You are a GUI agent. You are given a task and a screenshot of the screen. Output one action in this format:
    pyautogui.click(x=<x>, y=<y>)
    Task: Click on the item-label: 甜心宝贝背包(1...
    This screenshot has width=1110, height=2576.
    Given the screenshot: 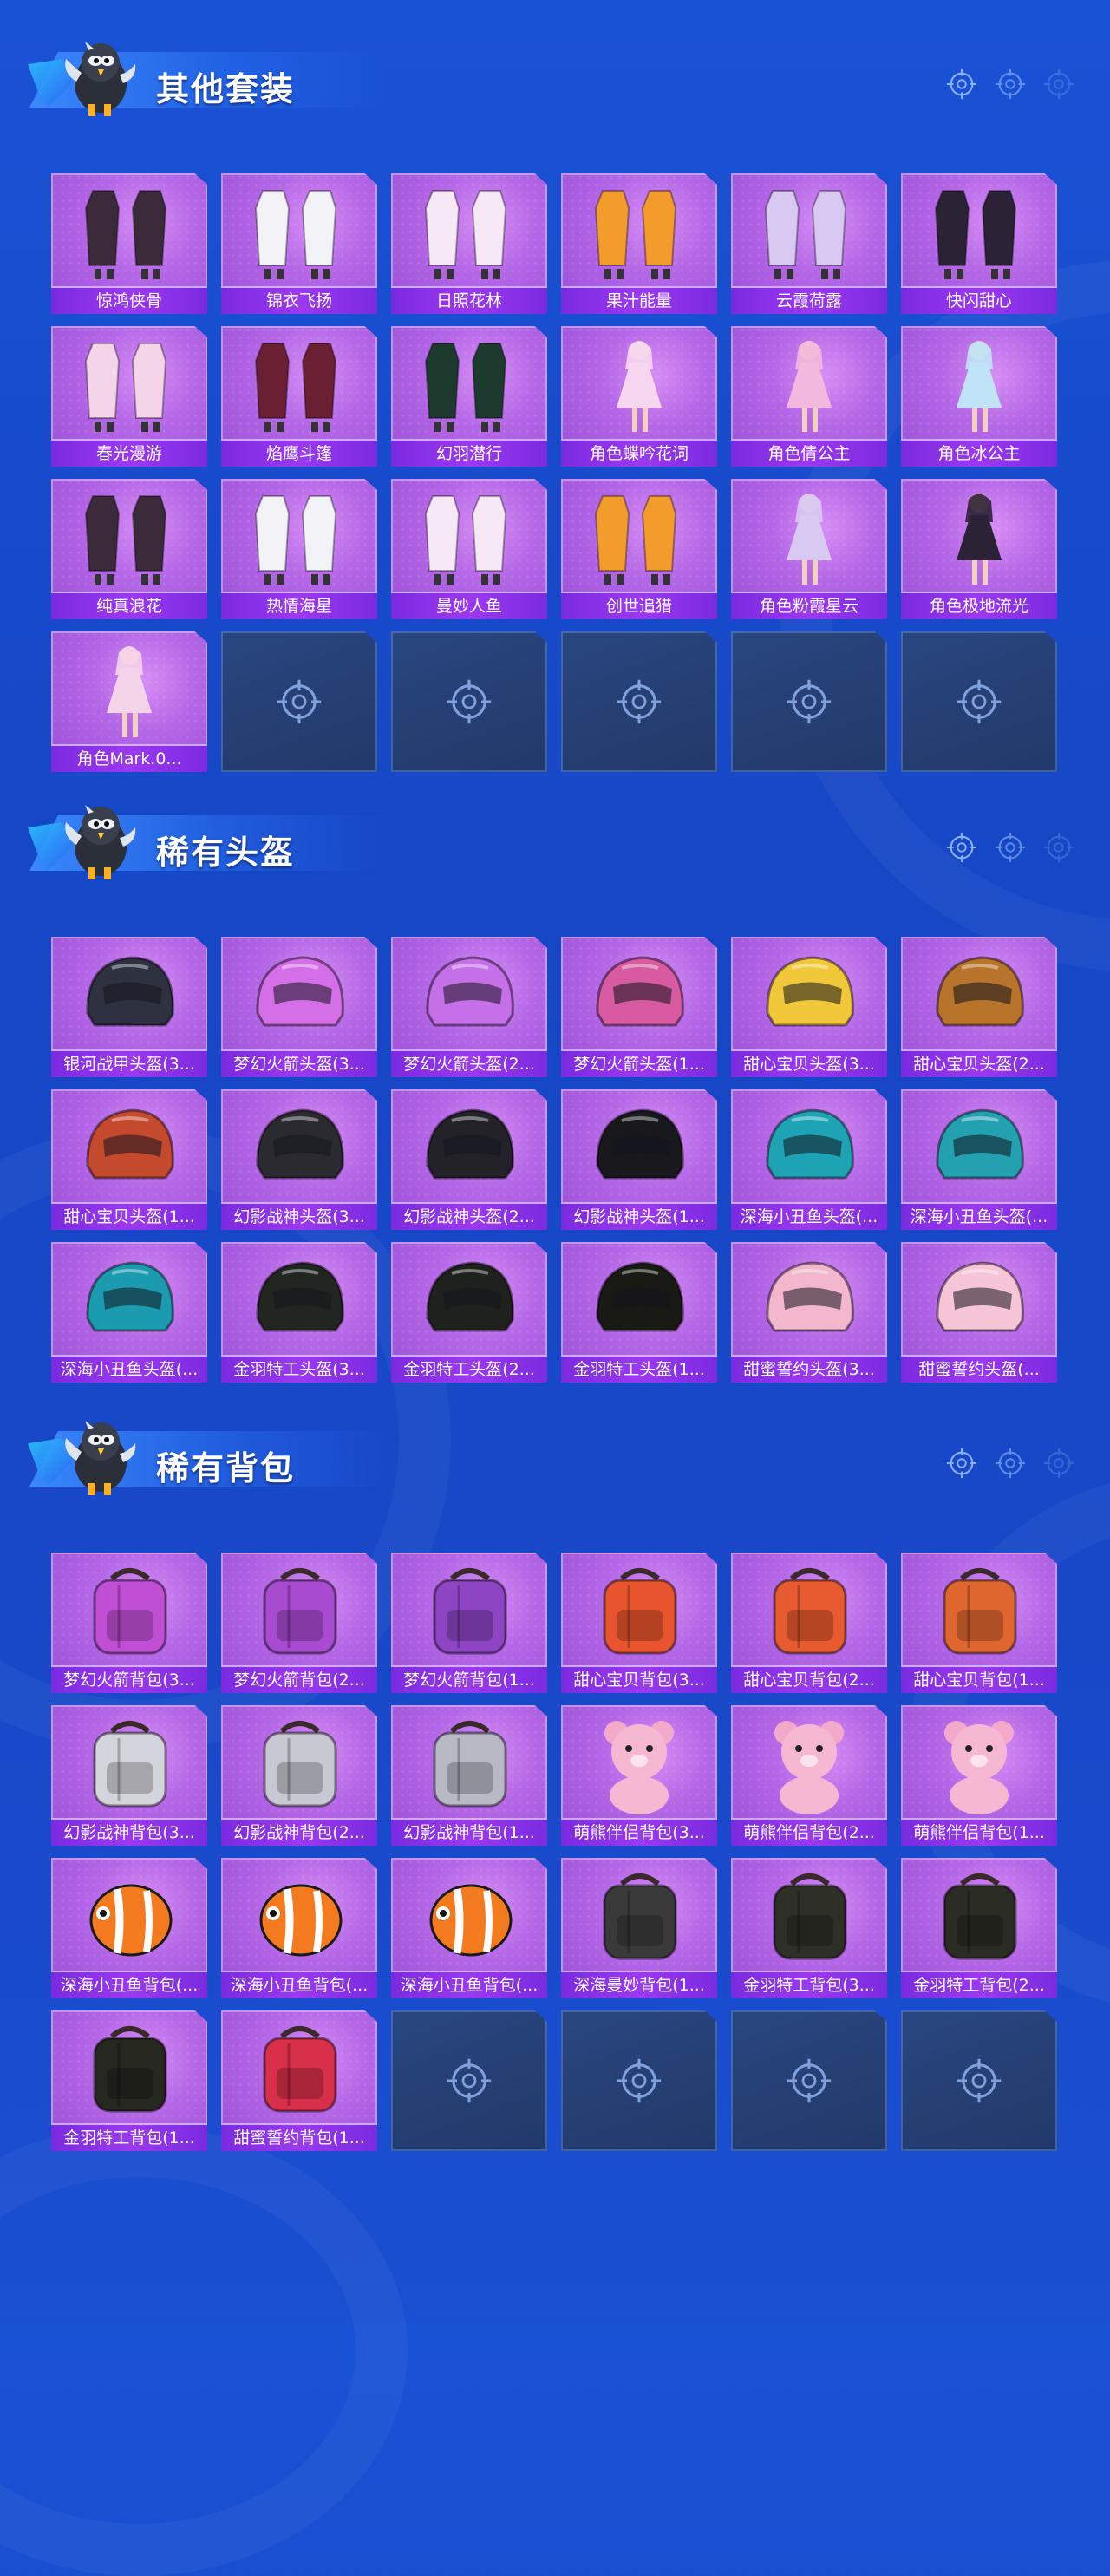 What is the action you would take?
    pyautogui.click(x=979, y=1679)
    